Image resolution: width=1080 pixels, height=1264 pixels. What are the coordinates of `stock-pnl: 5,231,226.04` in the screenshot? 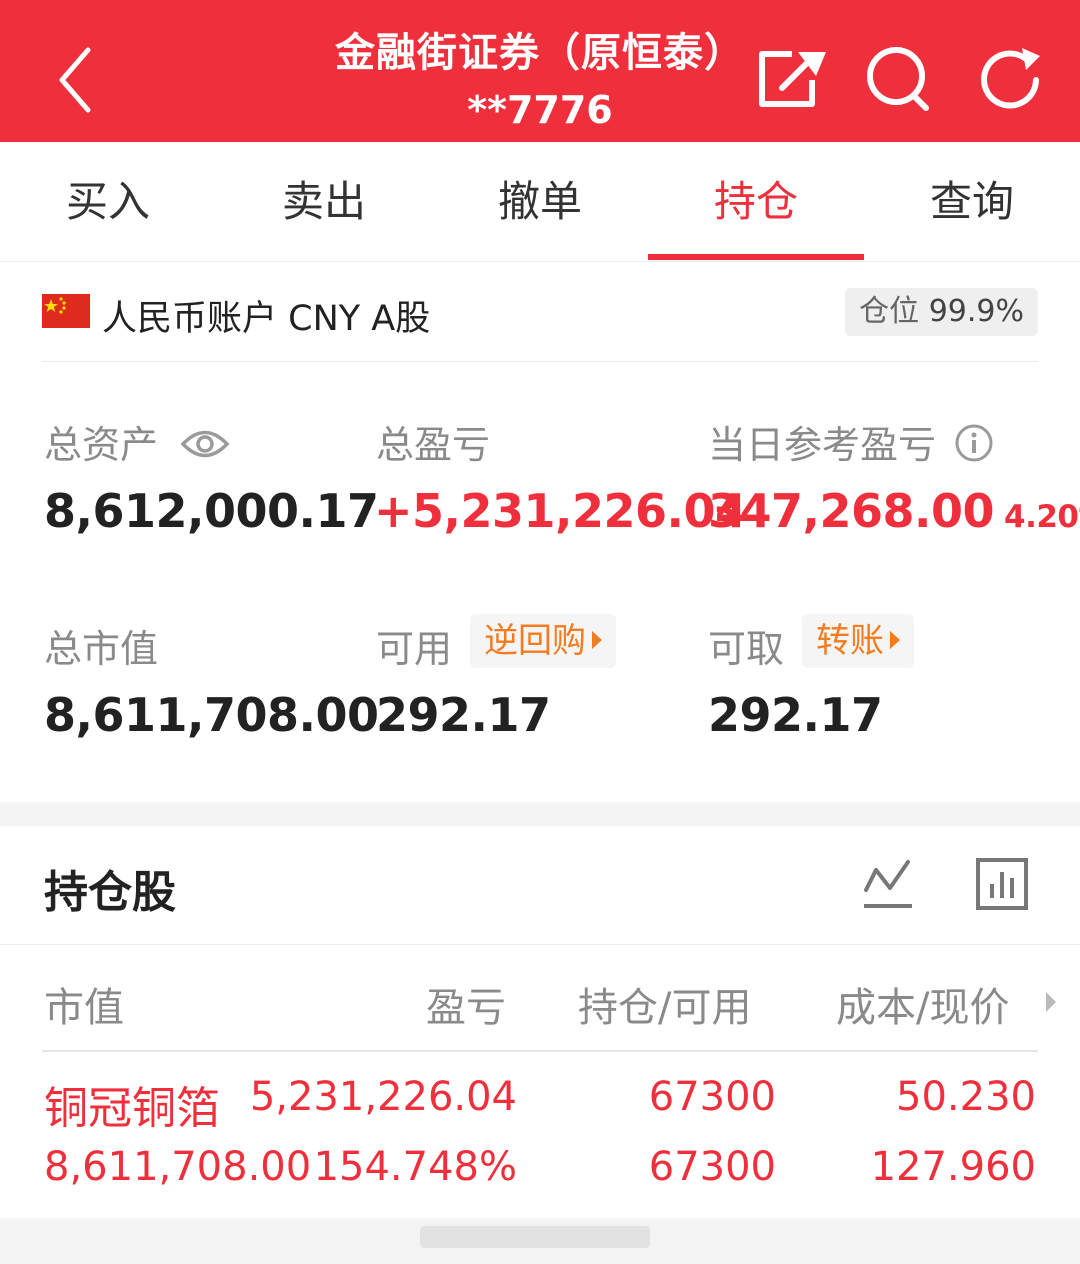 It's located at (383, 1097).